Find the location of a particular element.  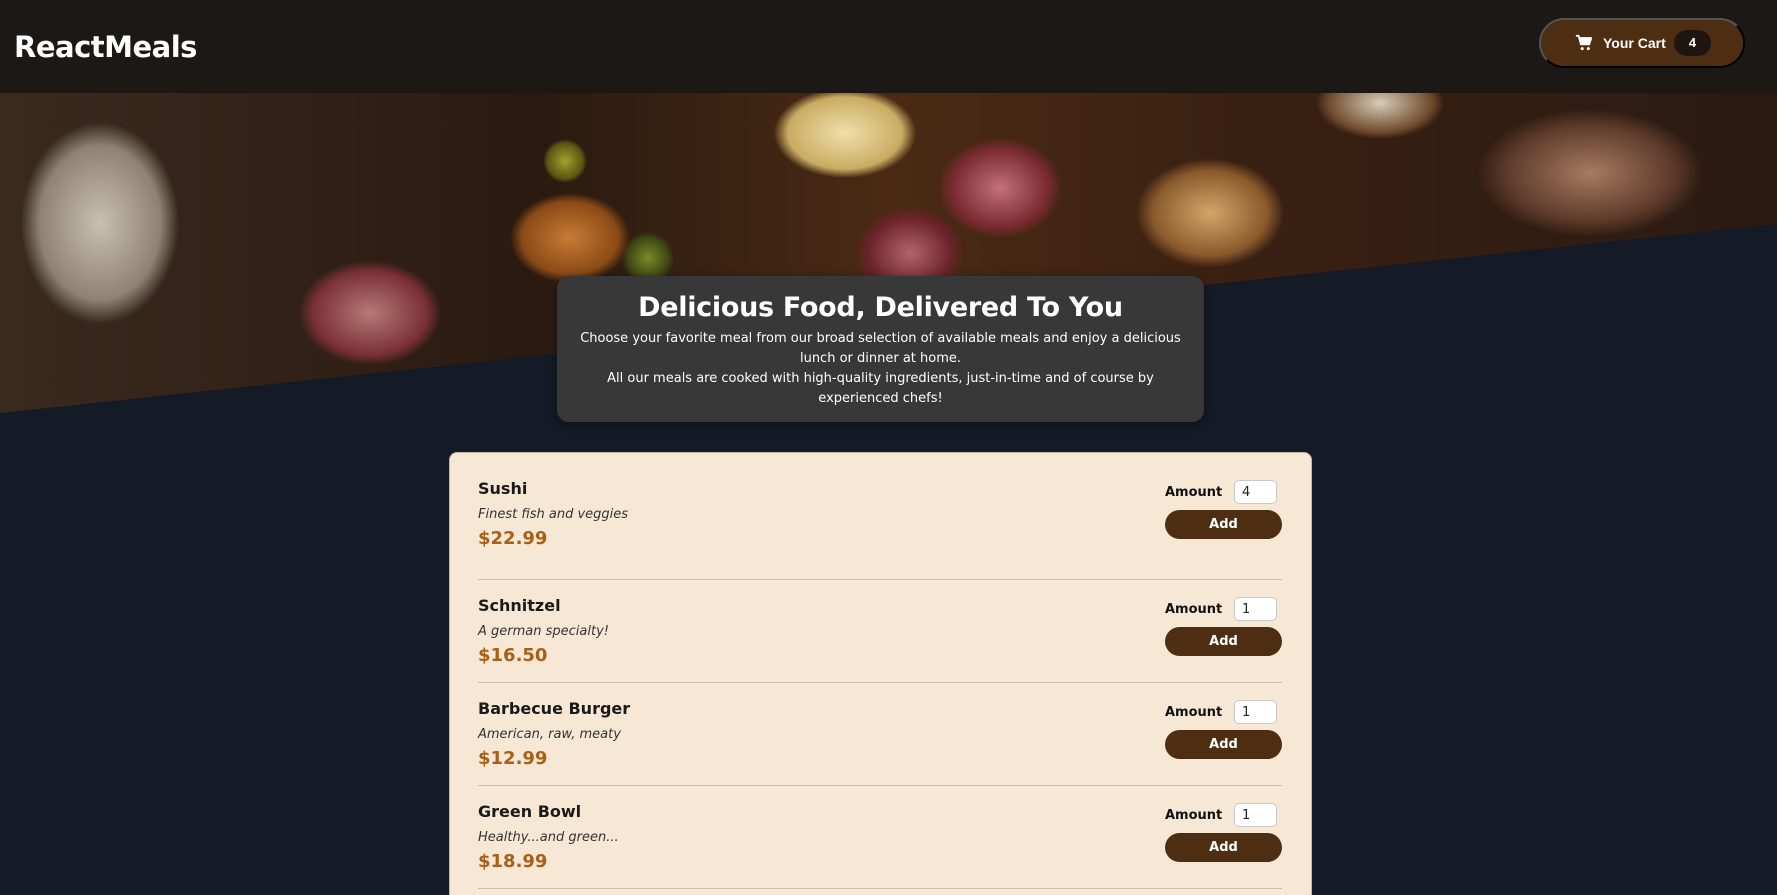

meal-price: $22.99 is located at coordinates (513, 538).